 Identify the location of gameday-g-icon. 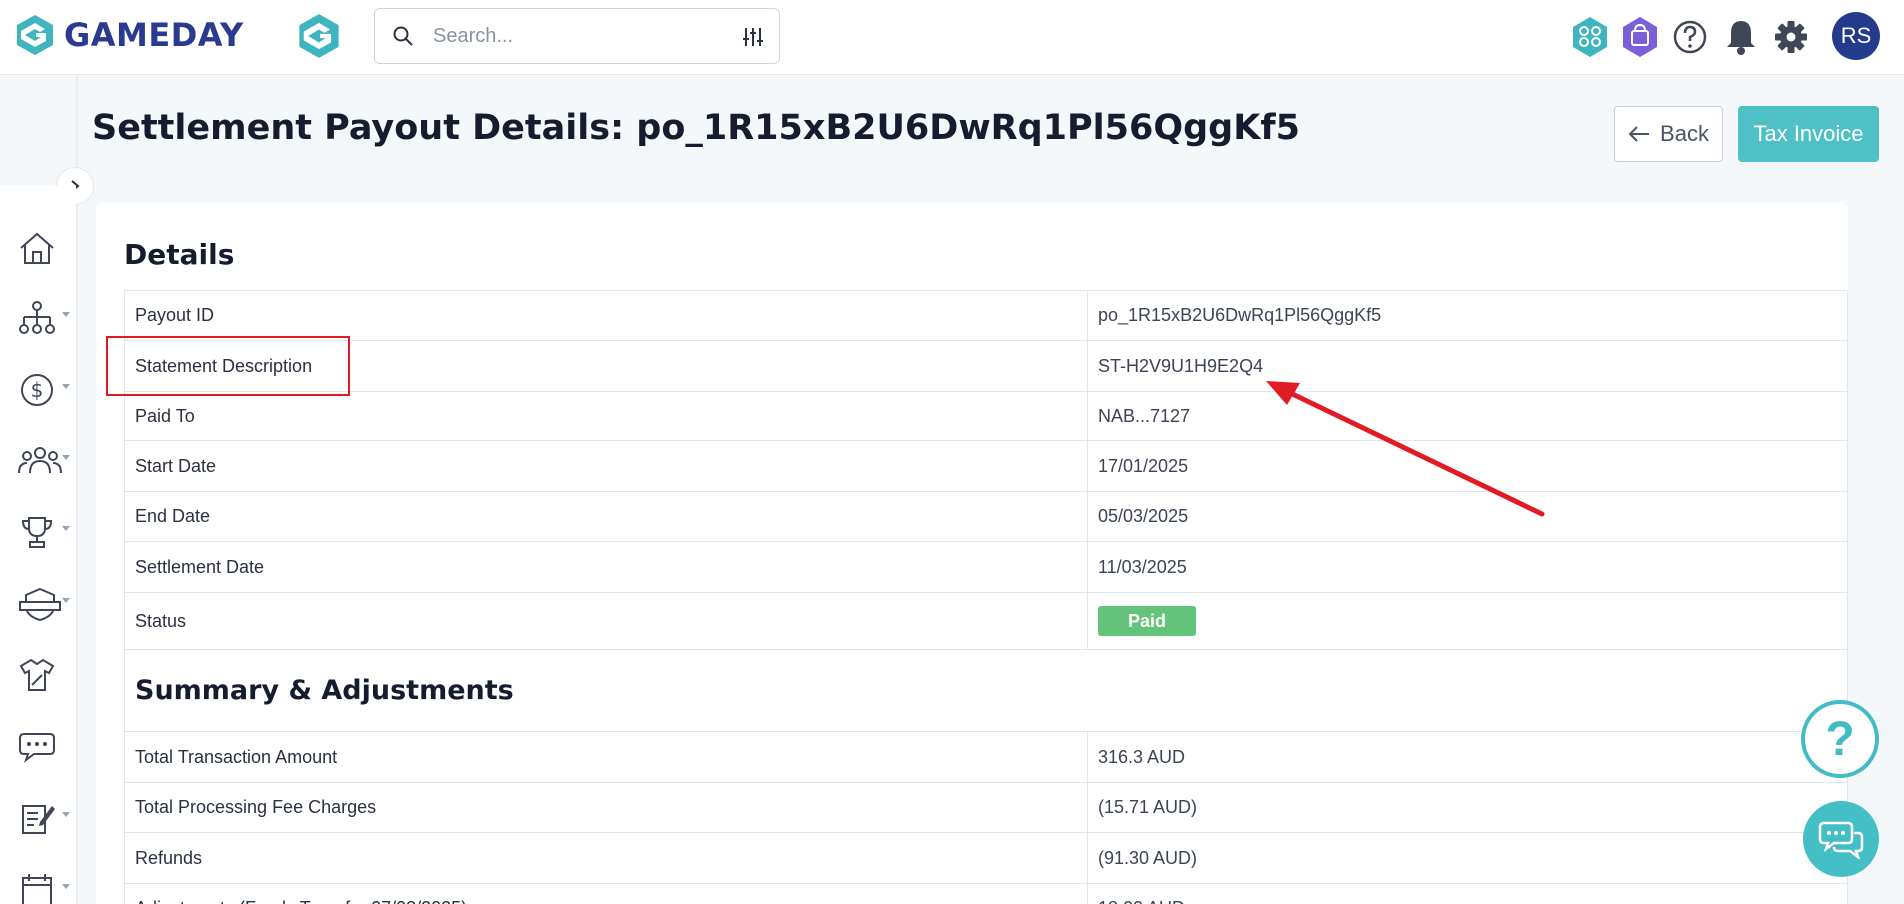
(319, 36).